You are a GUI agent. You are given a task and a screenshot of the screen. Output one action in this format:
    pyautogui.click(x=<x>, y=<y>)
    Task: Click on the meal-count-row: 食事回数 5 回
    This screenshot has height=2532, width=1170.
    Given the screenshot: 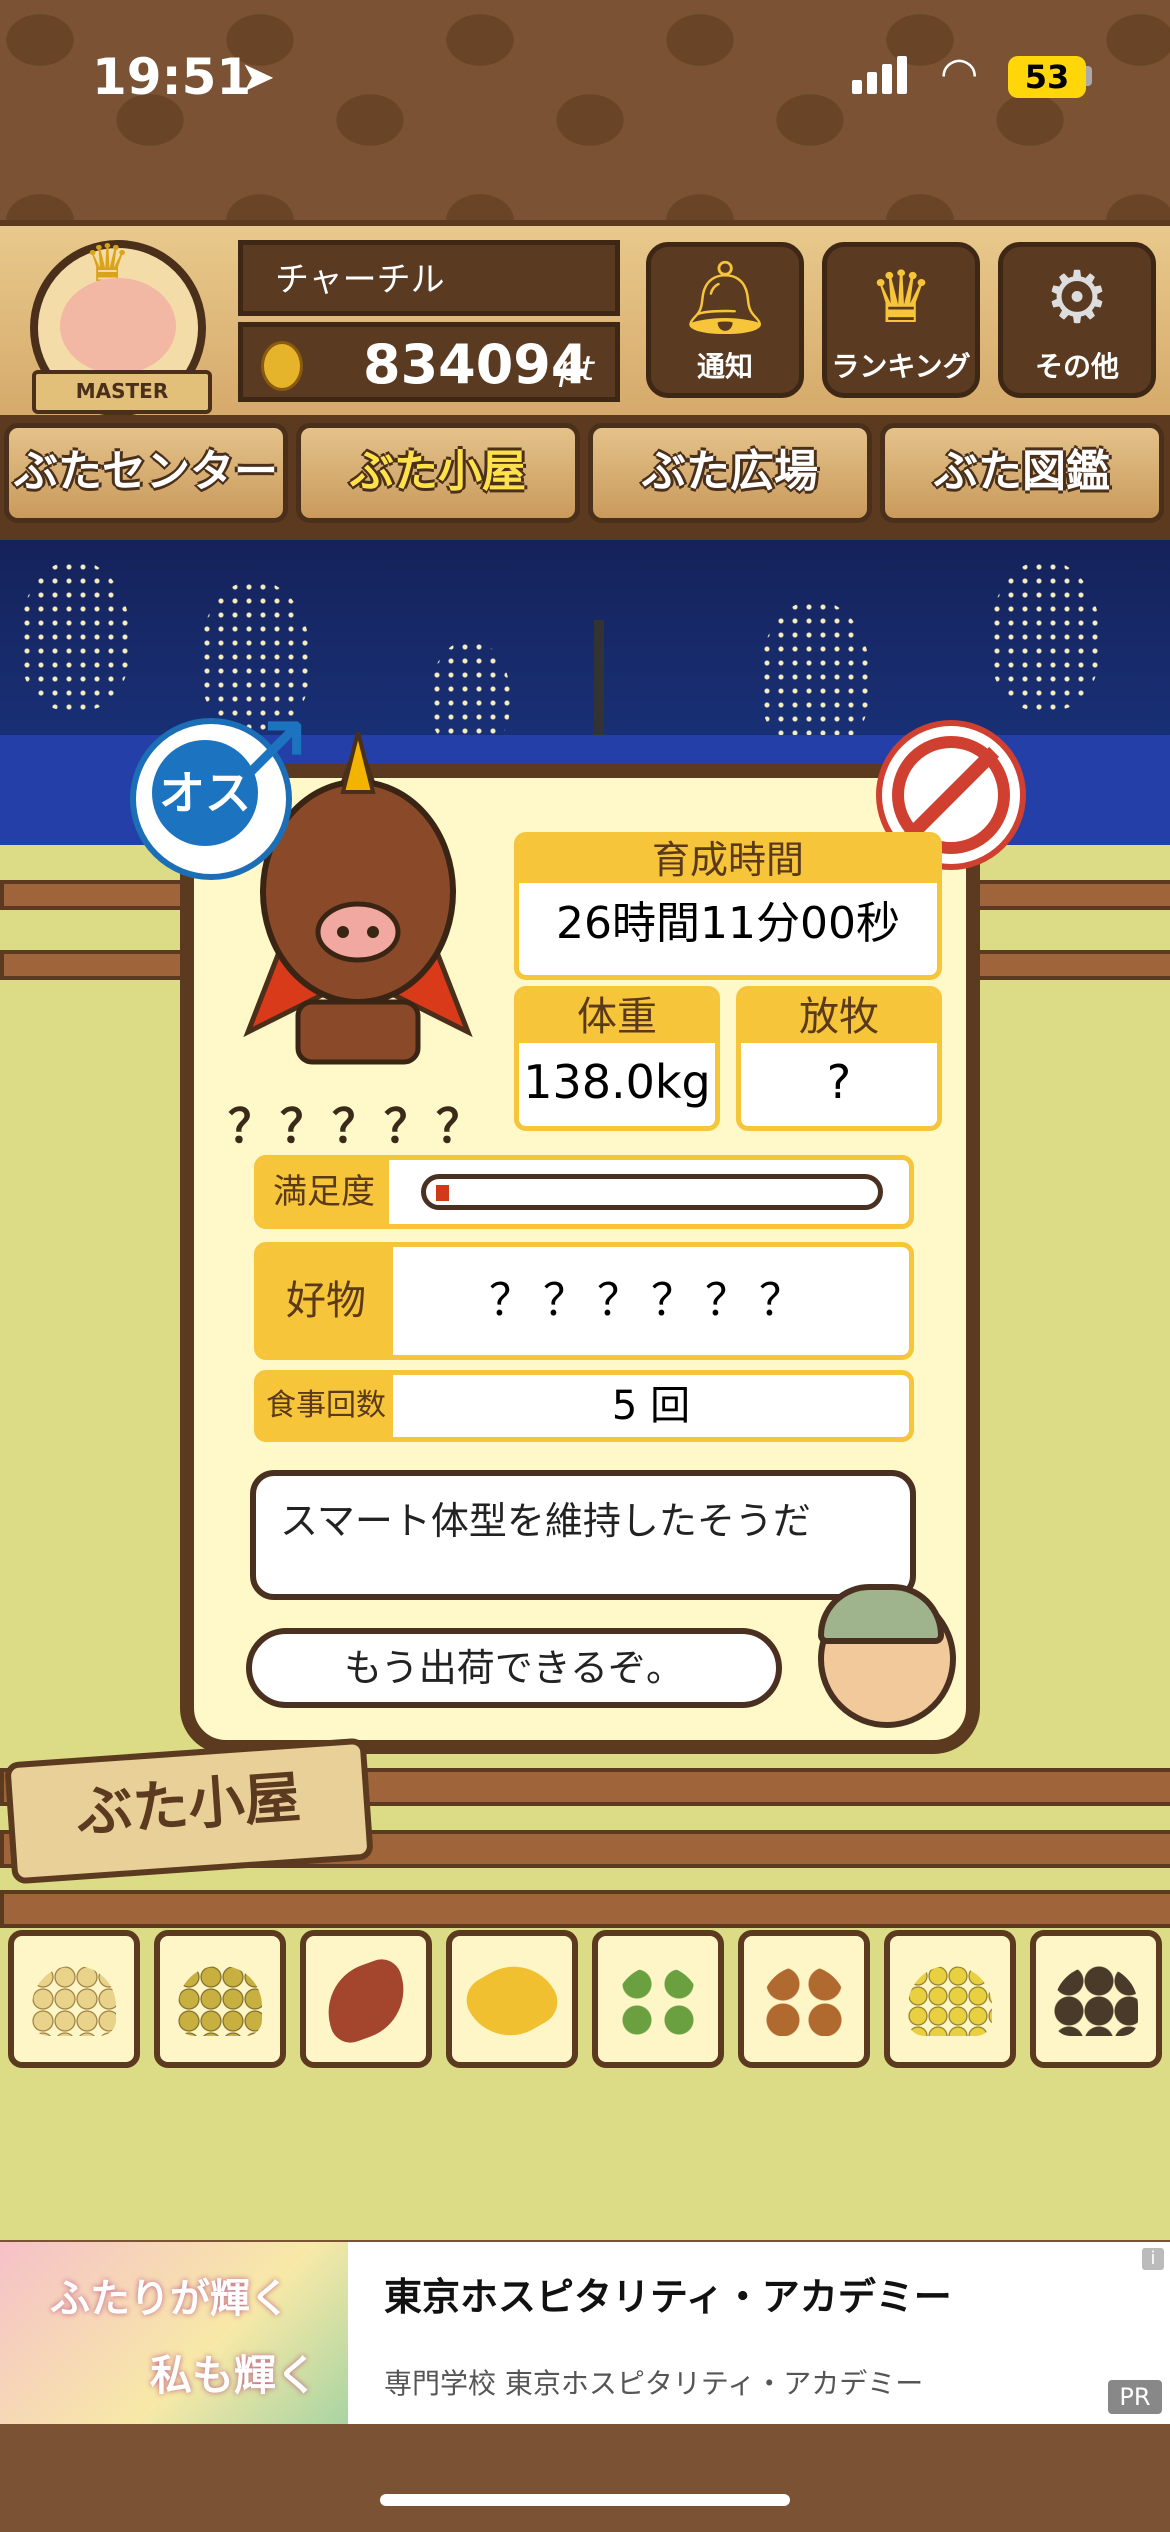 What is the action you would take?
    pyautogui.click(x=584, y=1406)
    